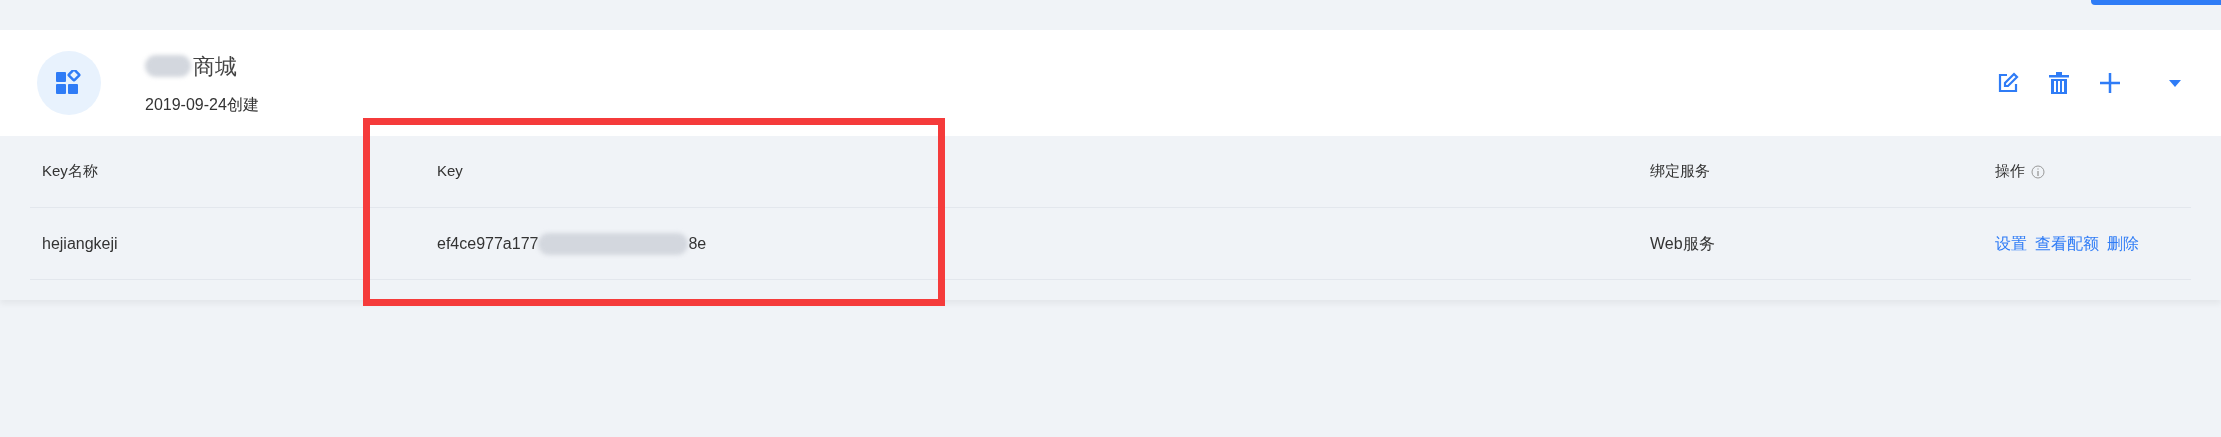 Image resolution: width=2221 pixels, height=437 pixels. I want to click on dropdown-button, so click(2175, 83).